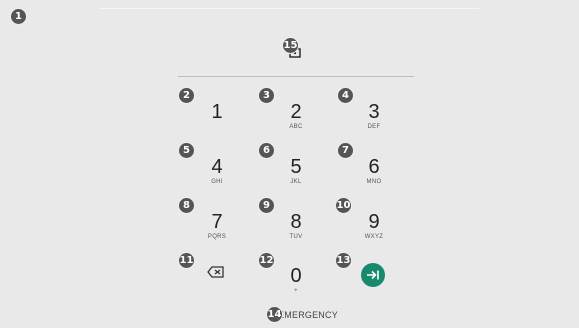 Image resolution: width=579 pixels, height=328 pixels. Describe the element at coordinates (296, 112) in the screenshot. I see `key-digit: 2` at that location.